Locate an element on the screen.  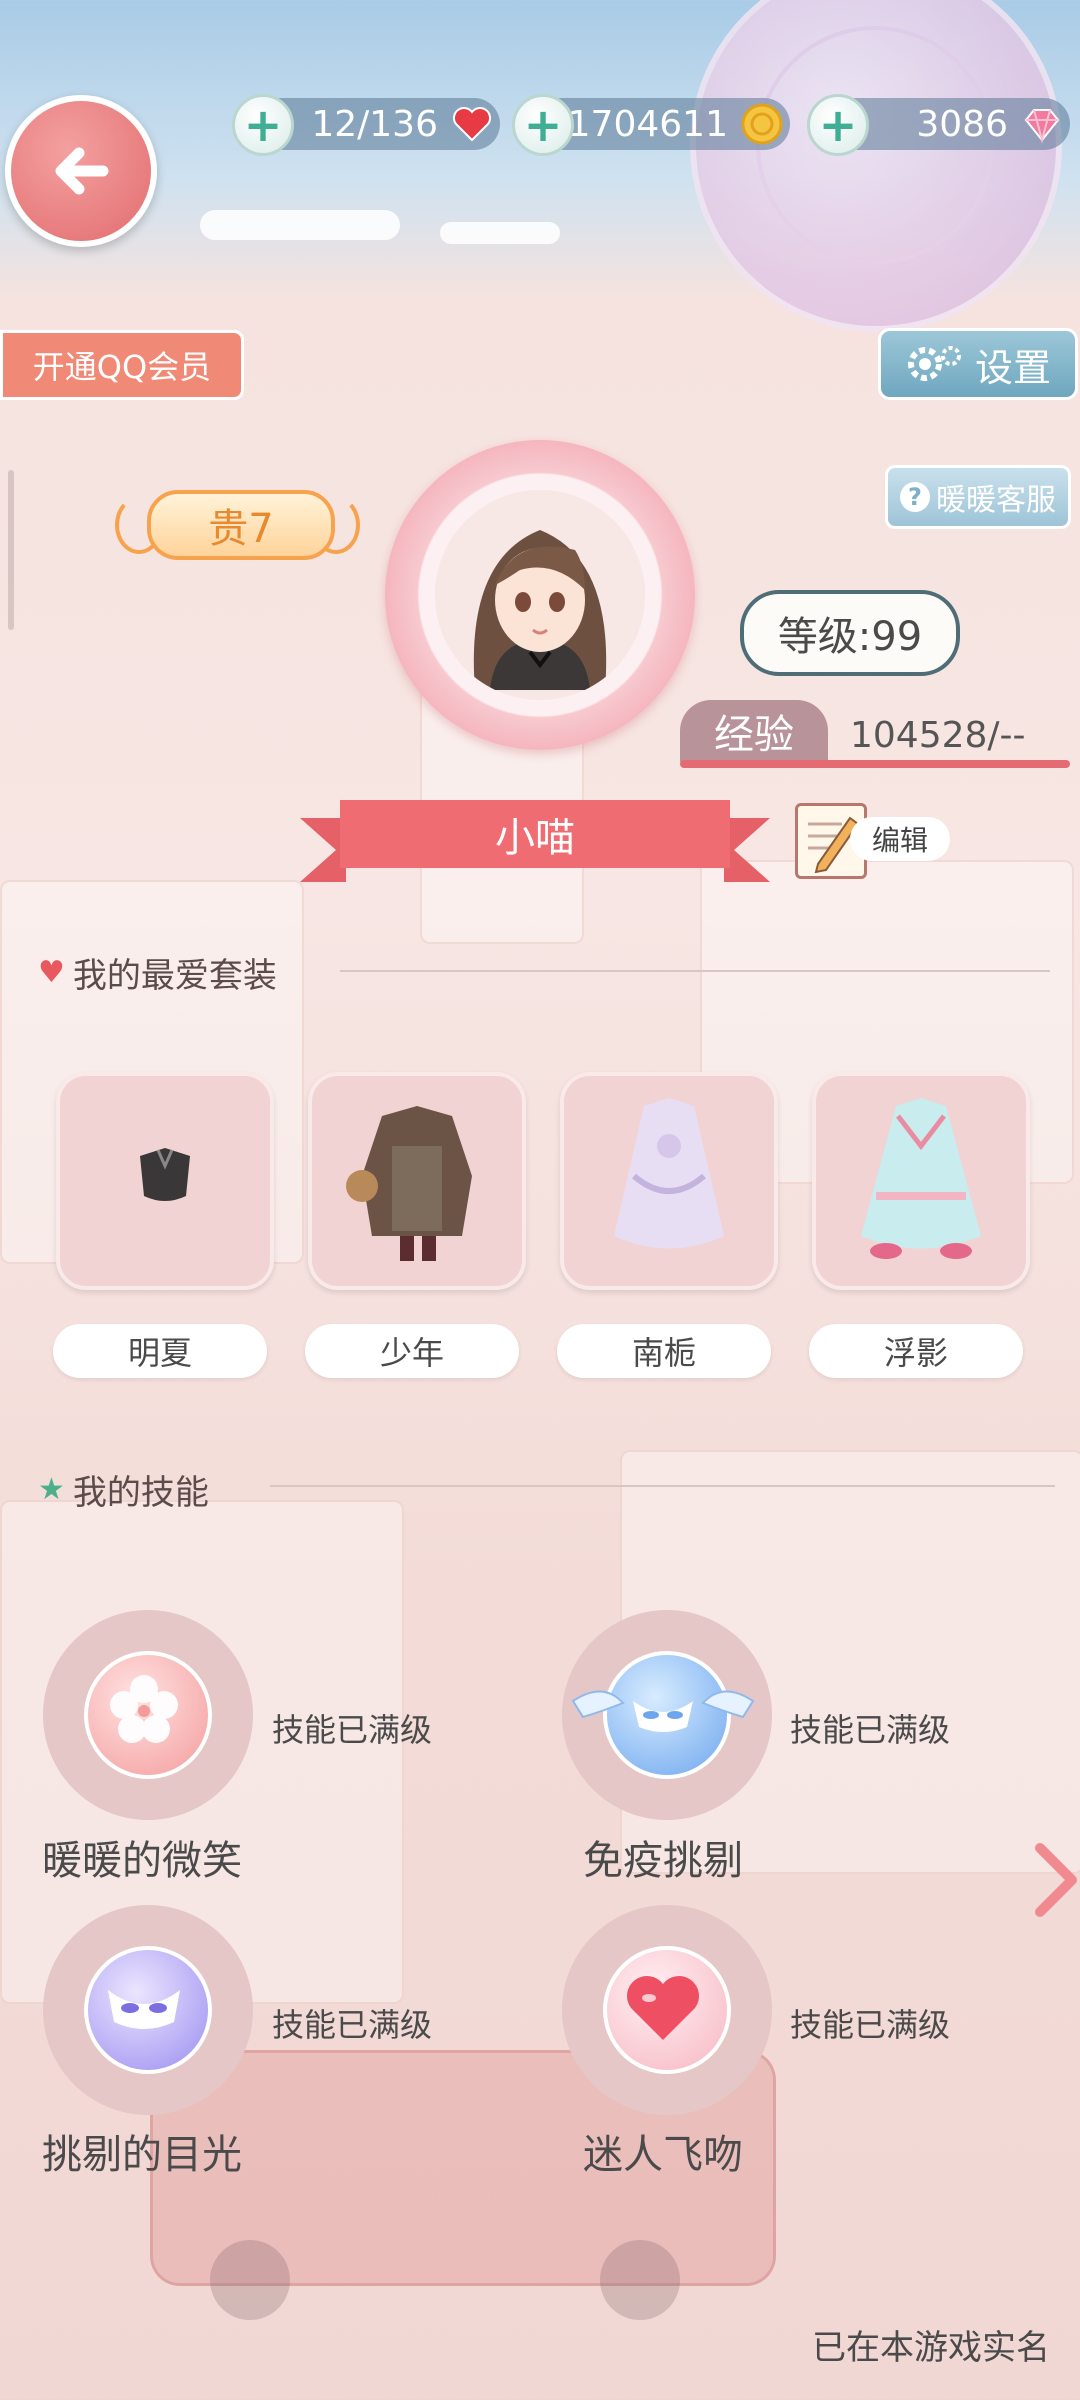
outfit-label-4: 浮影 is located at coordinates (916, 1351).